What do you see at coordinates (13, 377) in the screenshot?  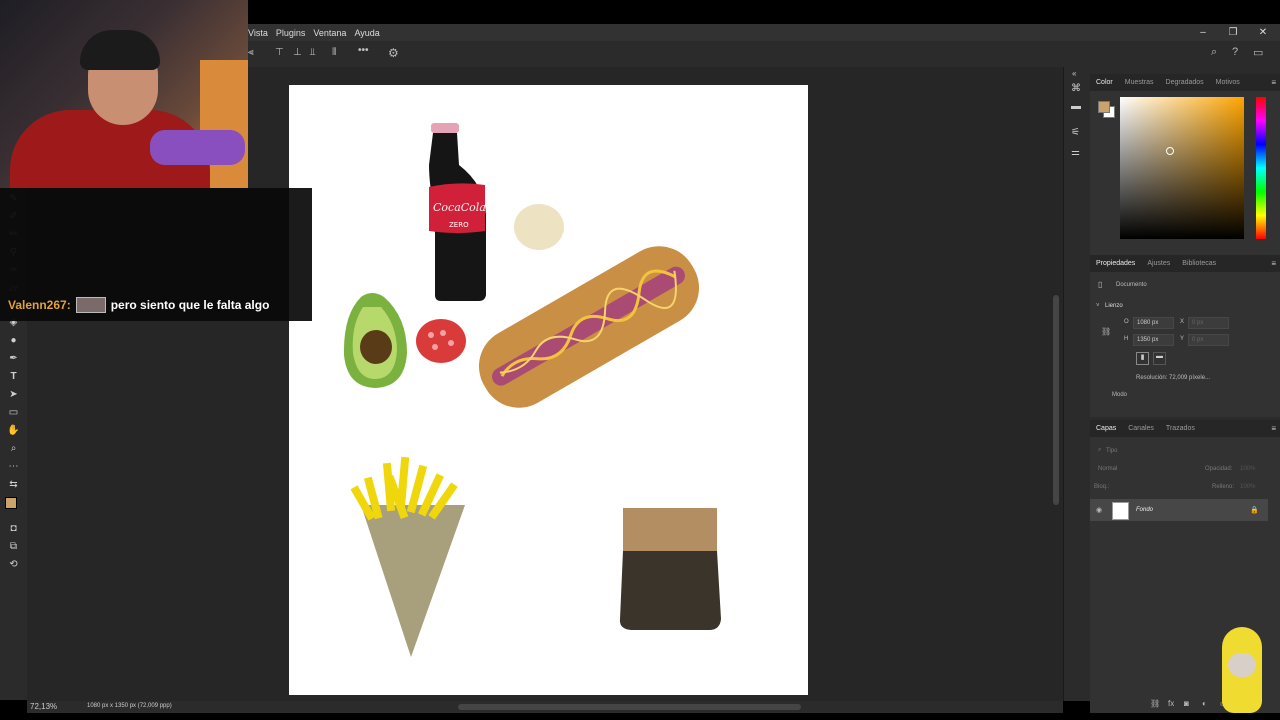 I see `type-icon: T` at bounding box center [13, 377].